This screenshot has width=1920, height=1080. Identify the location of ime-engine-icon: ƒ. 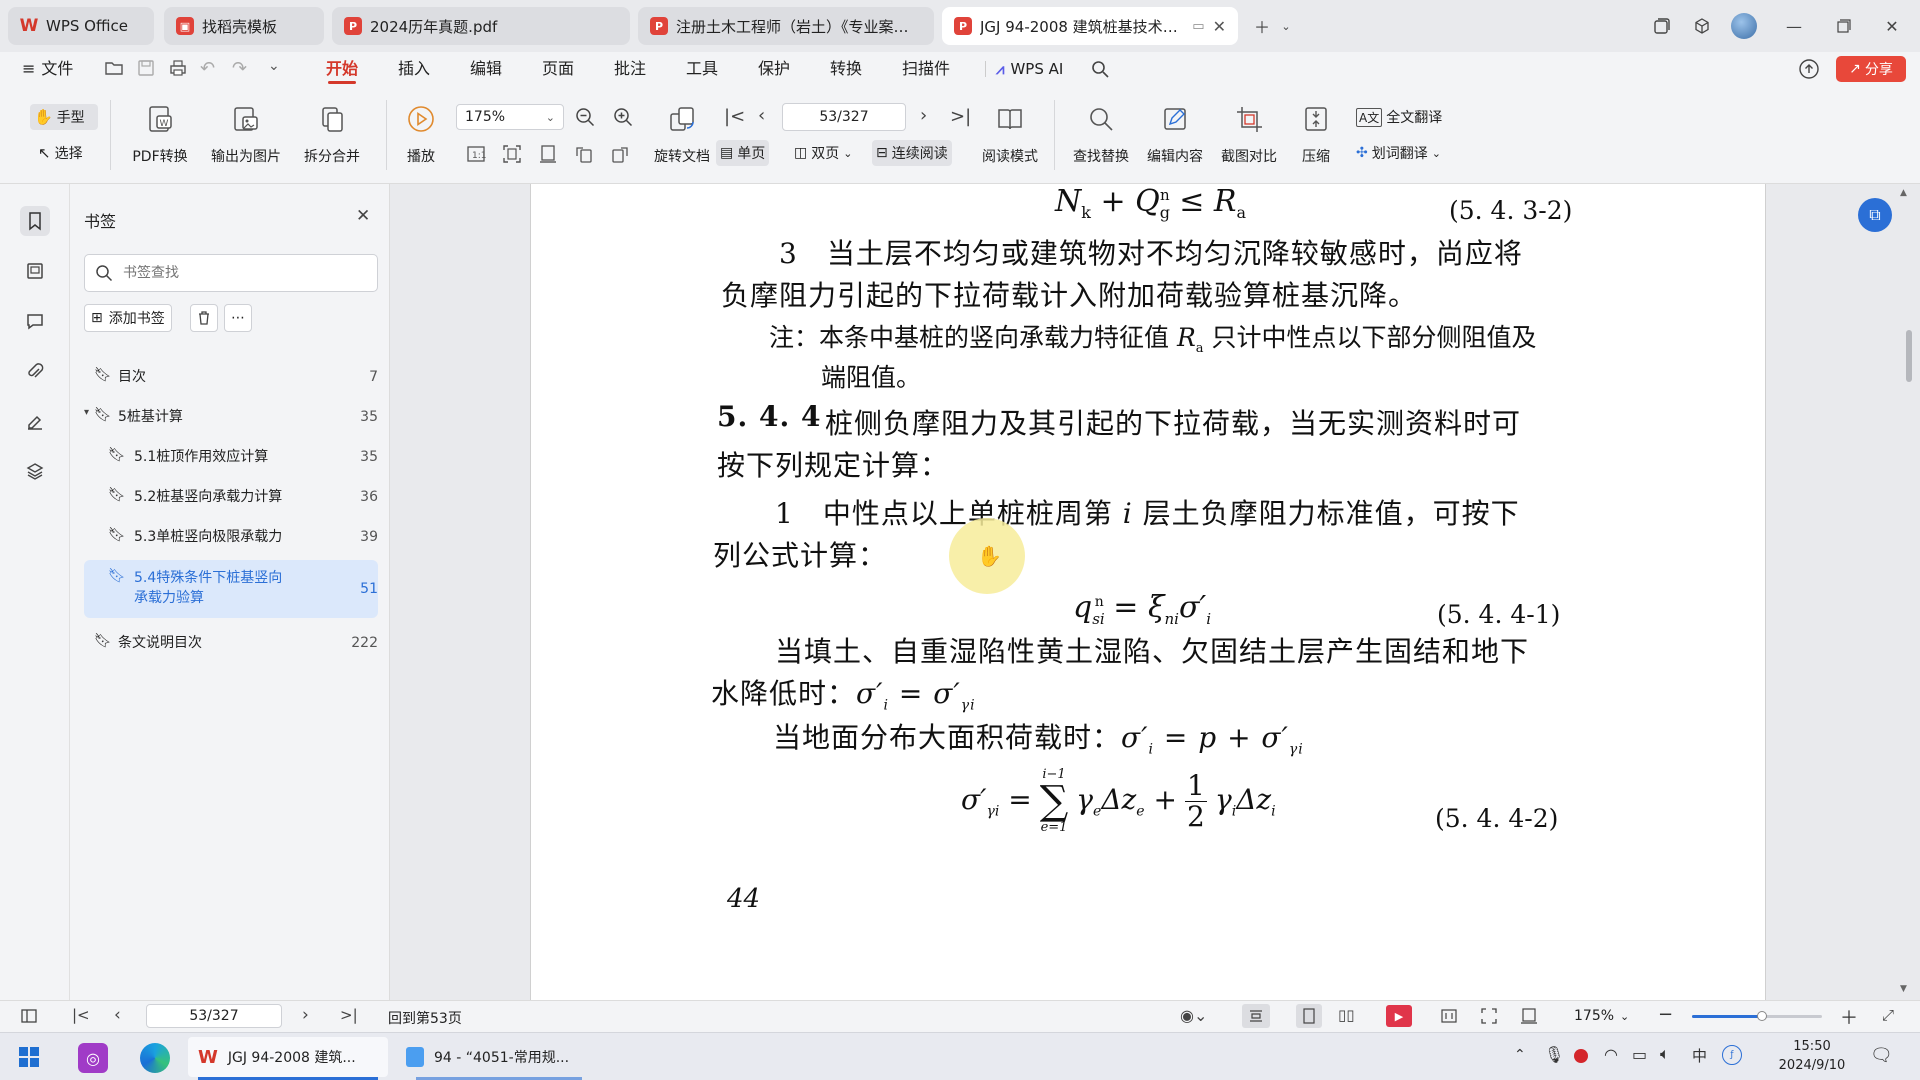
(1732, 1055).